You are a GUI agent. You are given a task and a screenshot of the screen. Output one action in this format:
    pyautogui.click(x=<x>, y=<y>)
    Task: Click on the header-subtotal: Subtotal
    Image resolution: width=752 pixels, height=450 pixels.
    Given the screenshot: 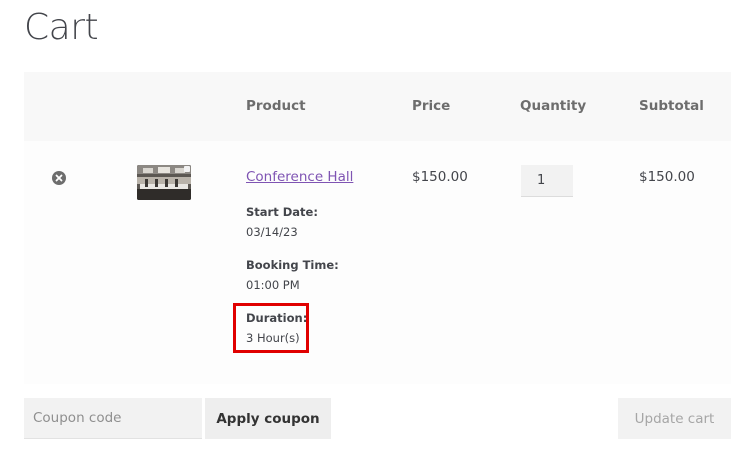 What is the action you would take?
    pyautogui.click(x=671, y=106)
    